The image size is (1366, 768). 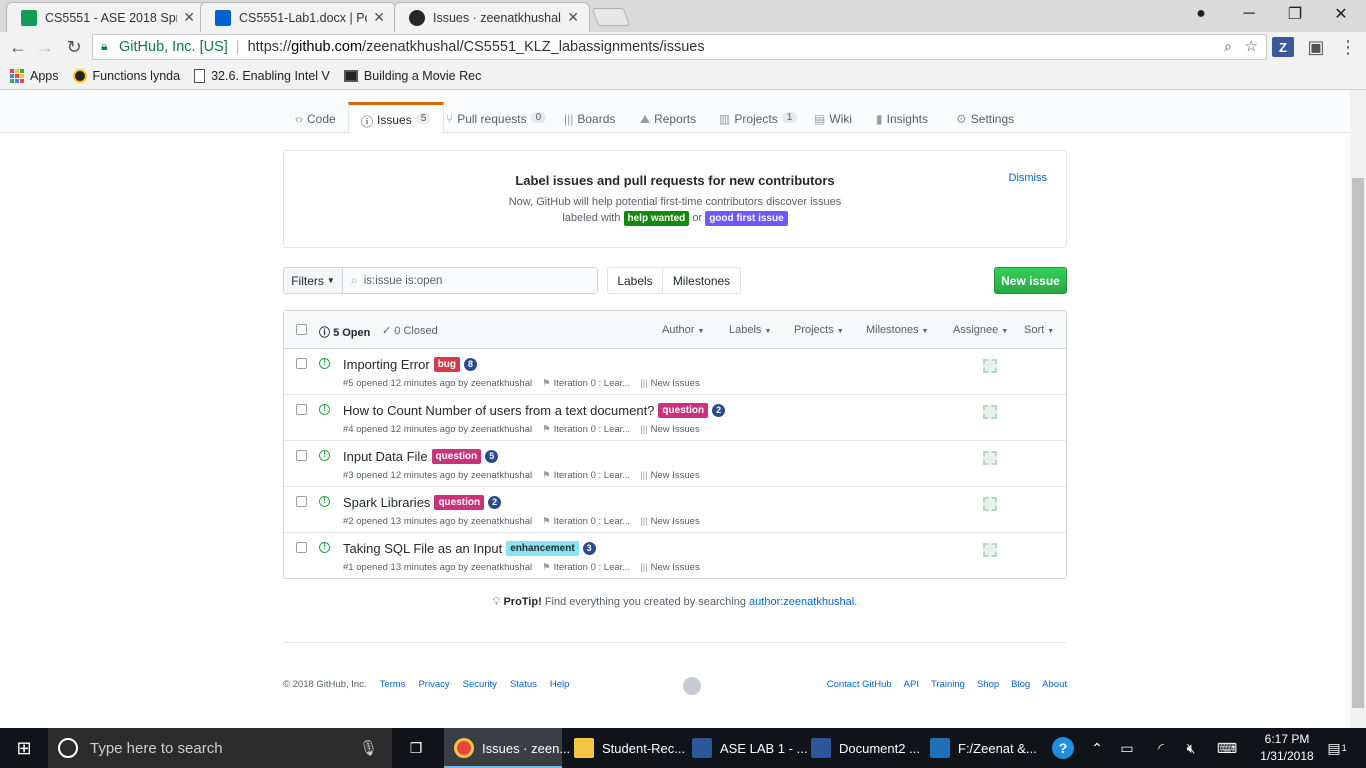 What do you see at coordinates (1127, 748) in the screenshot?
I see `battery-icon: ▭` at bounding box center [1127, 748].